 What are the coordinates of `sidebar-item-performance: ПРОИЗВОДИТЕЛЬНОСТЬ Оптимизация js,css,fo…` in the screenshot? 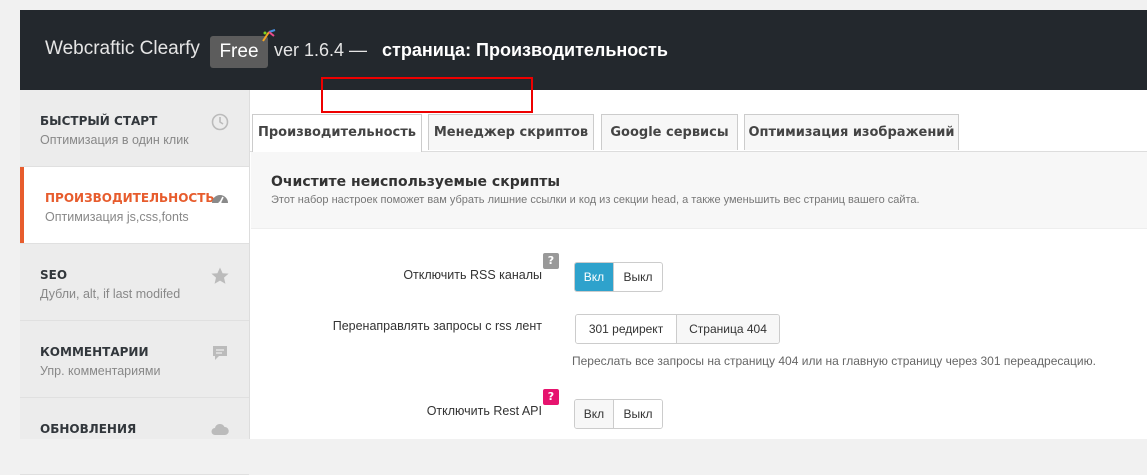 It's located at (134, 205).